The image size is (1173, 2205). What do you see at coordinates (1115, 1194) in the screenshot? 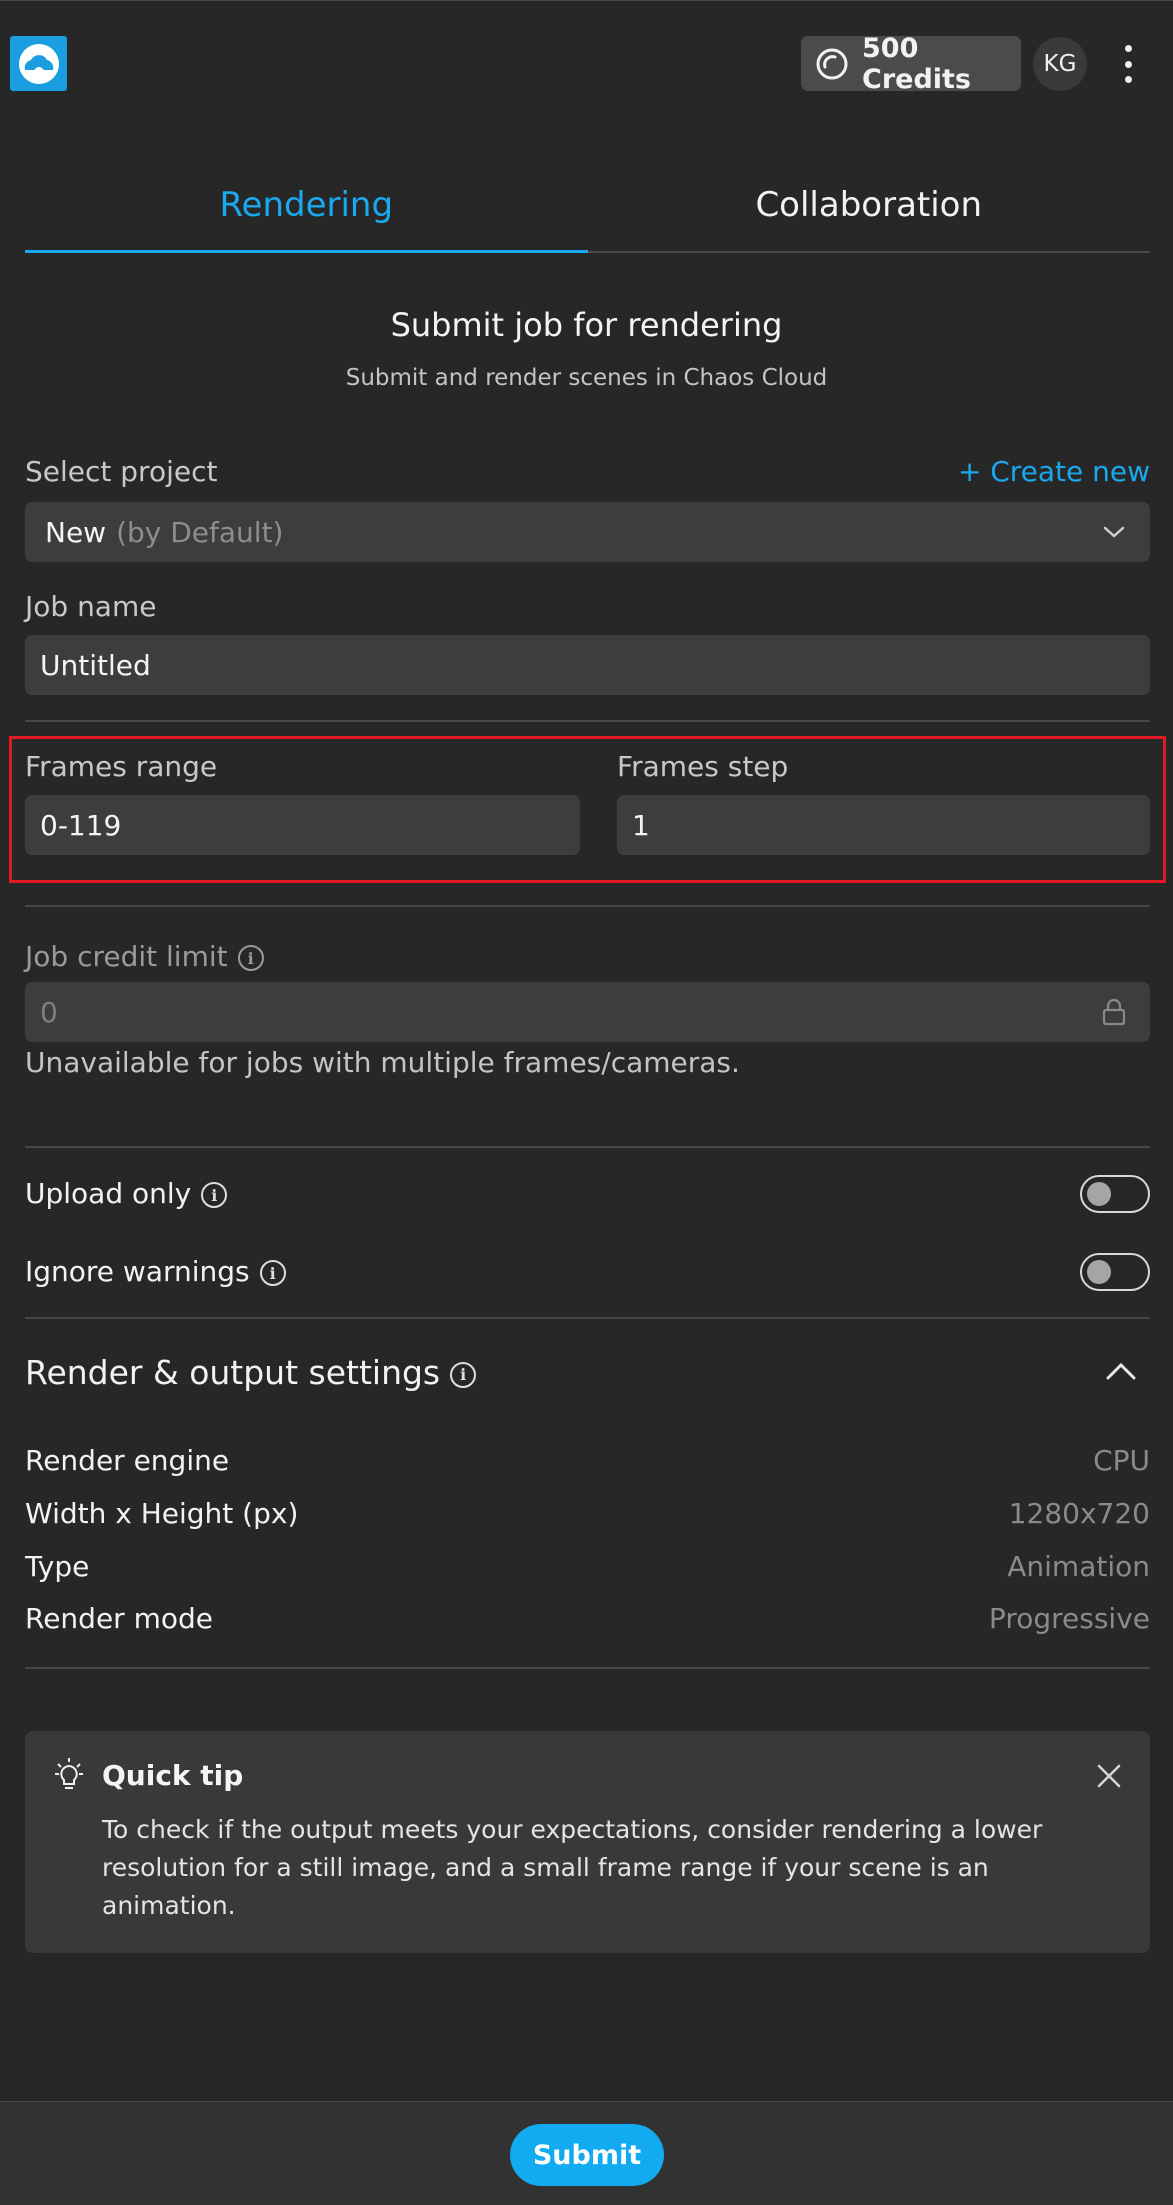
I see `upload-only-toggle` at bounding box center [1115, 1194].